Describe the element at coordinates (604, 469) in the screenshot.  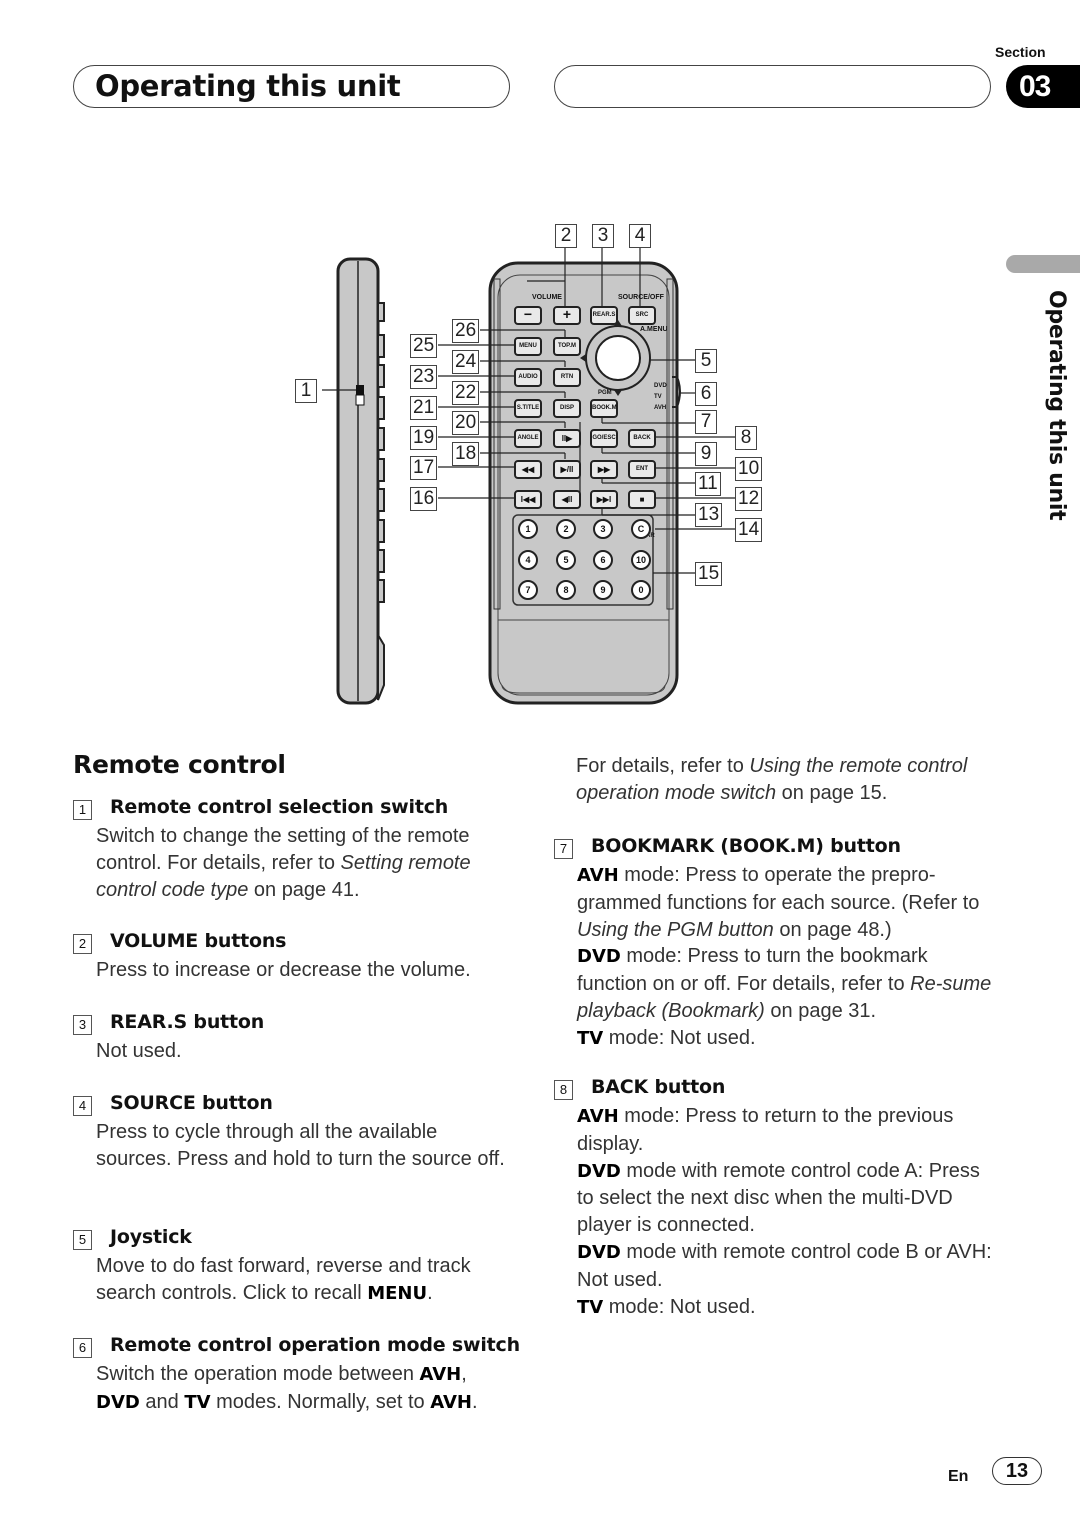
I see `fast-forward-button: ▶▶` at that location.